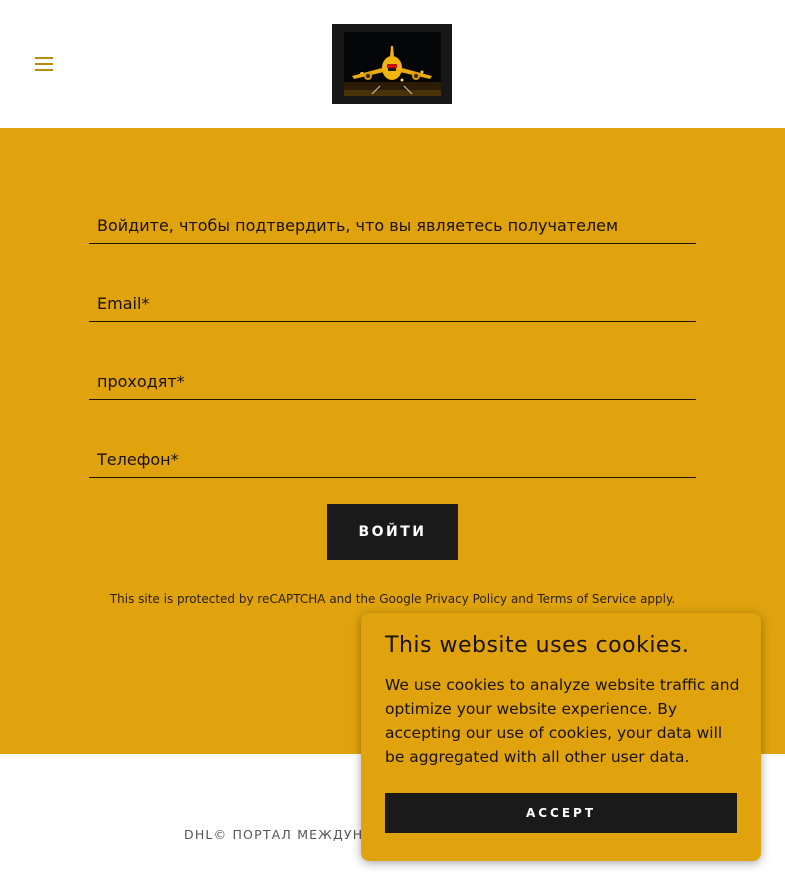  I want to click on password-field, so click(392, 374).